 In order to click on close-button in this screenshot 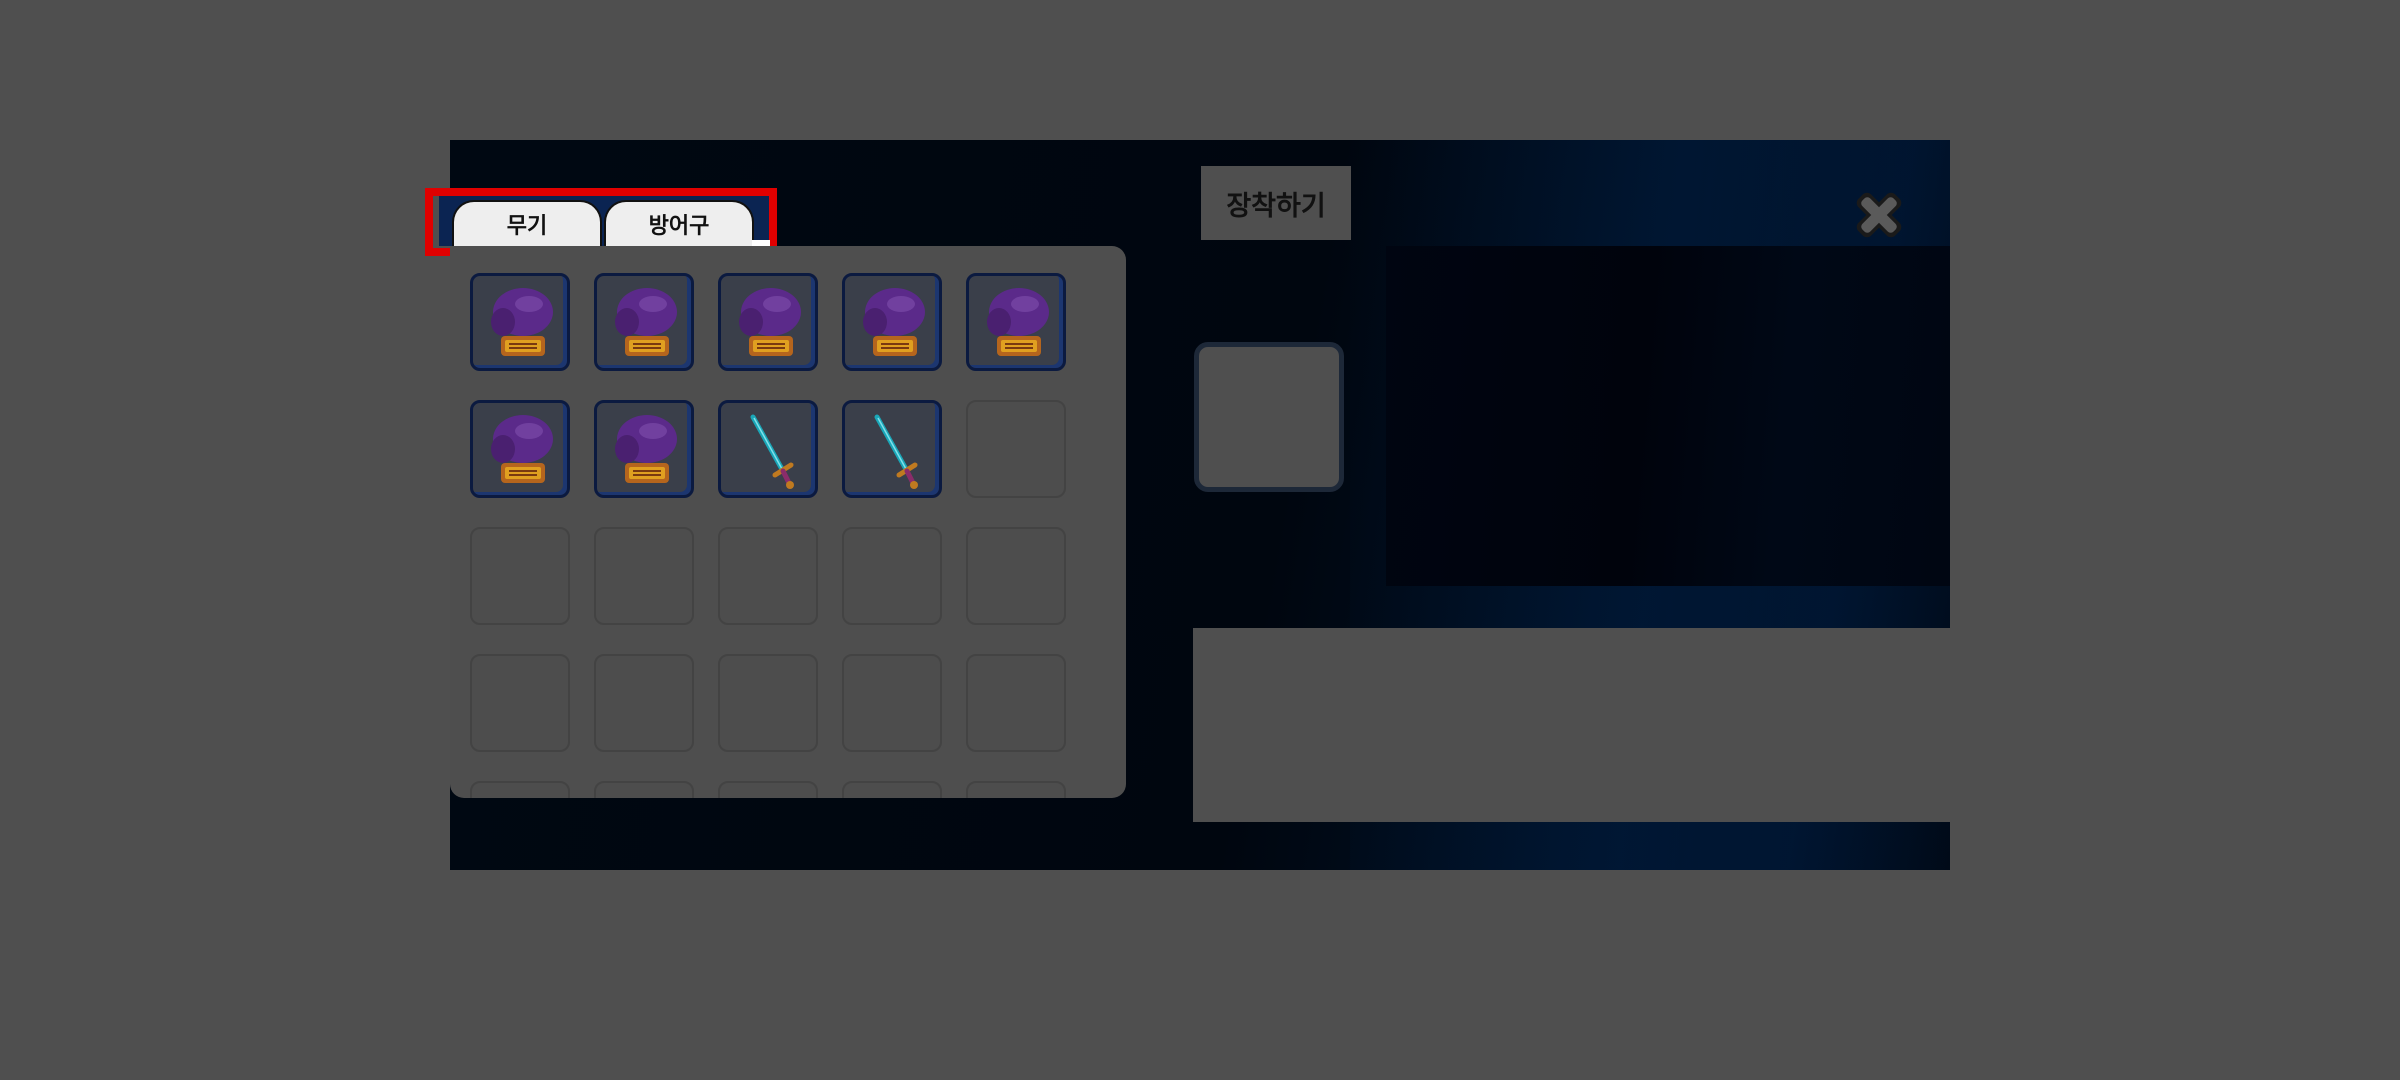, I will do `click(1879, 215)`.